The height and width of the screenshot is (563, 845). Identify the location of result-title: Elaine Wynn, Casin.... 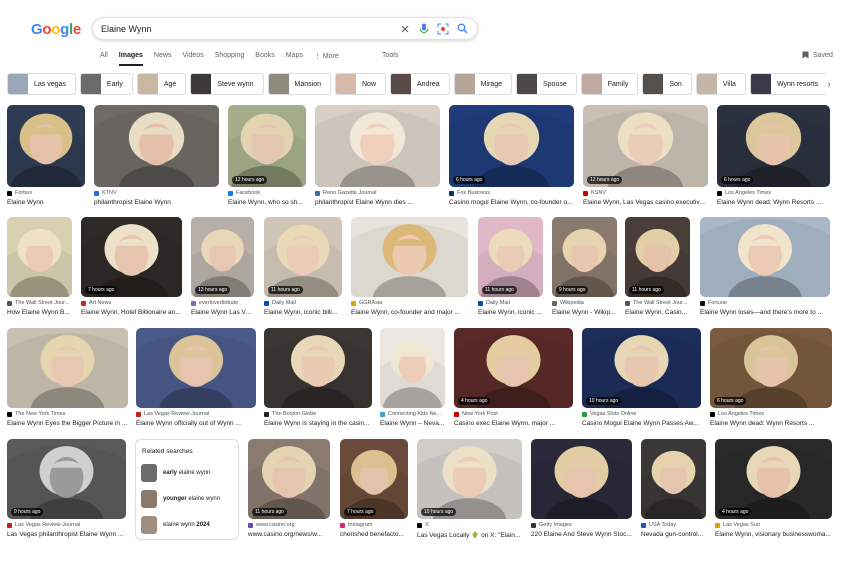
(657, 312).